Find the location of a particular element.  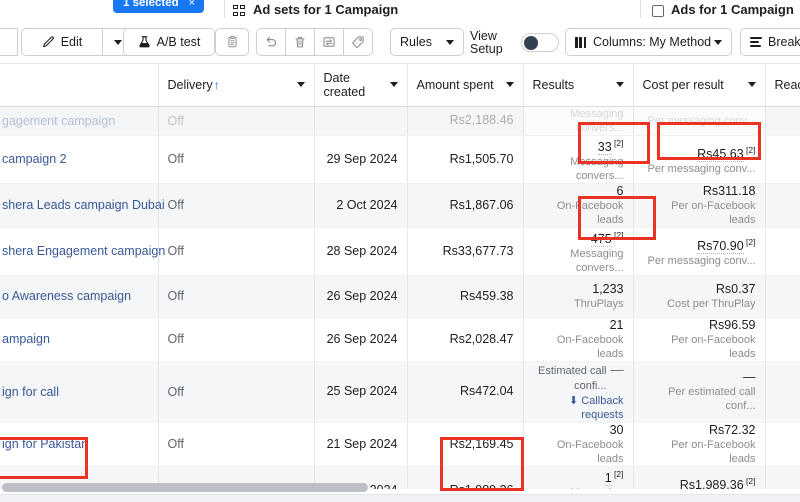

column-header-cost-per-result: Cost per result is located at coordinates (699, 85).